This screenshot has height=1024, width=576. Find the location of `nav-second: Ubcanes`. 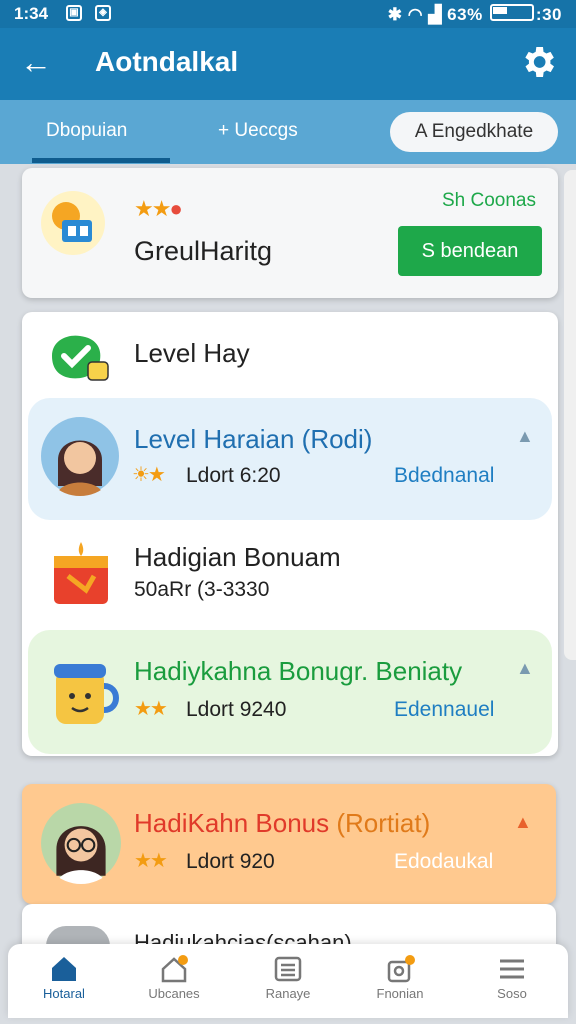

nav-second: Ubcanes is located at coordinates (174, 975).